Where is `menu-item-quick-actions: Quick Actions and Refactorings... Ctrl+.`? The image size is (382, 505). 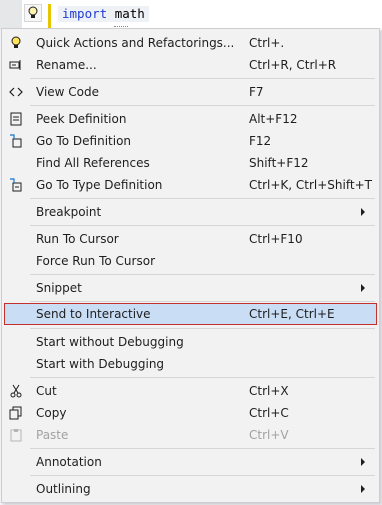 menu-item-quick-actions: Quick Actions and Refactorings... Ctrl+. is located at coordinates (190, 43).